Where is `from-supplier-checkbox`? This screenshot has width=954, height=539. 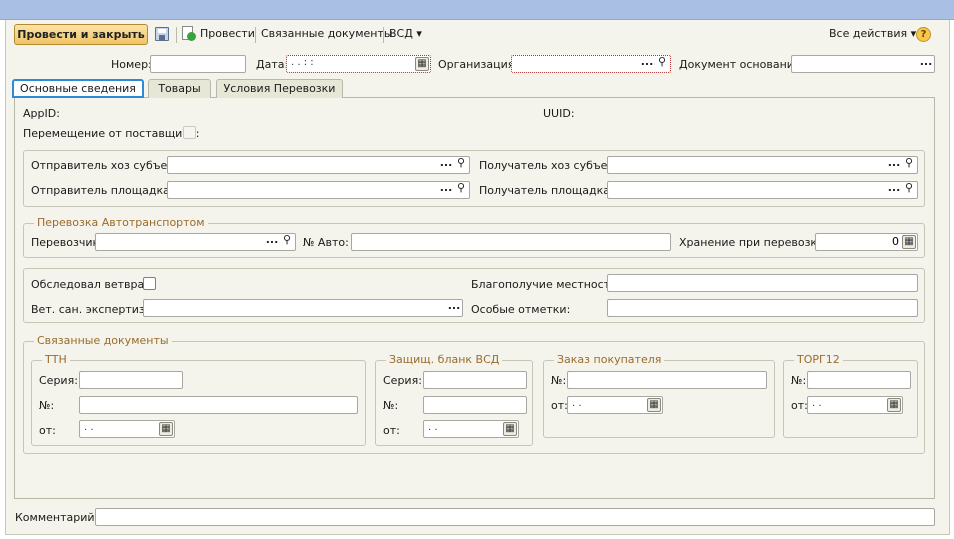
from-supplier-checkbox is located at coordinates (189, 132).